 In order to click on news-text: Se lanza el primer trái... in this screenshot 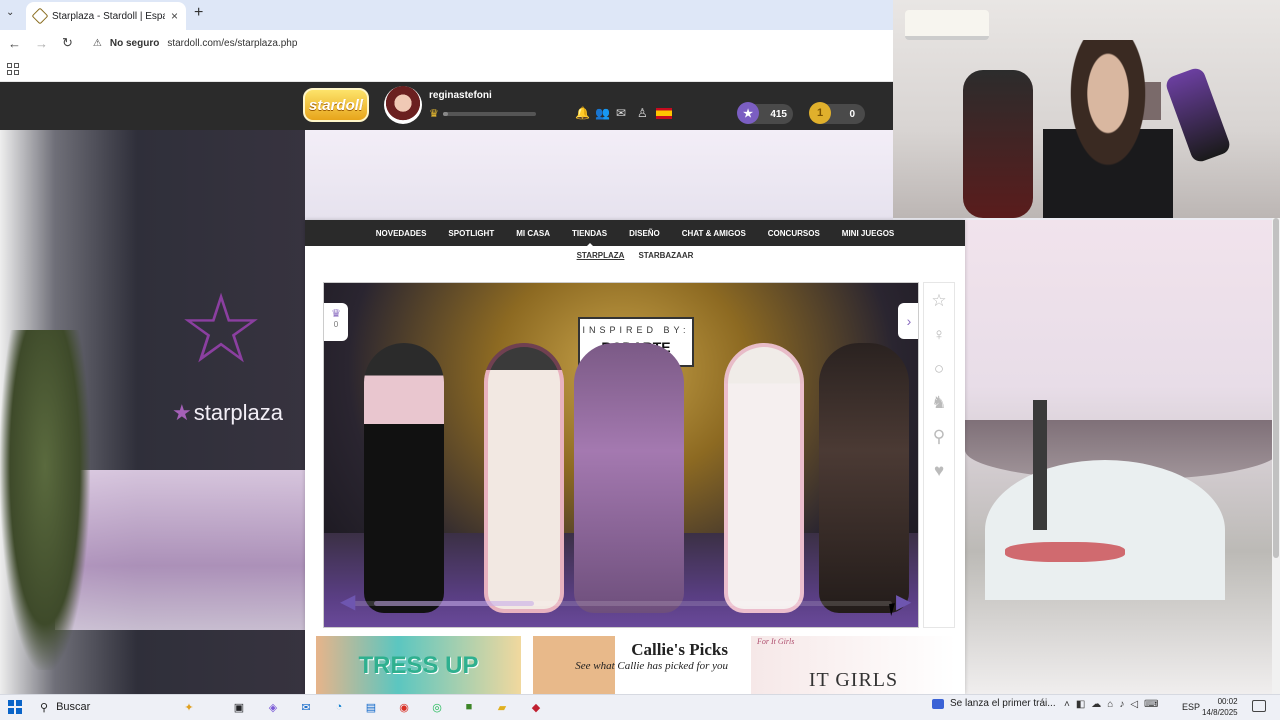, I will do `click(1003, 703)`.